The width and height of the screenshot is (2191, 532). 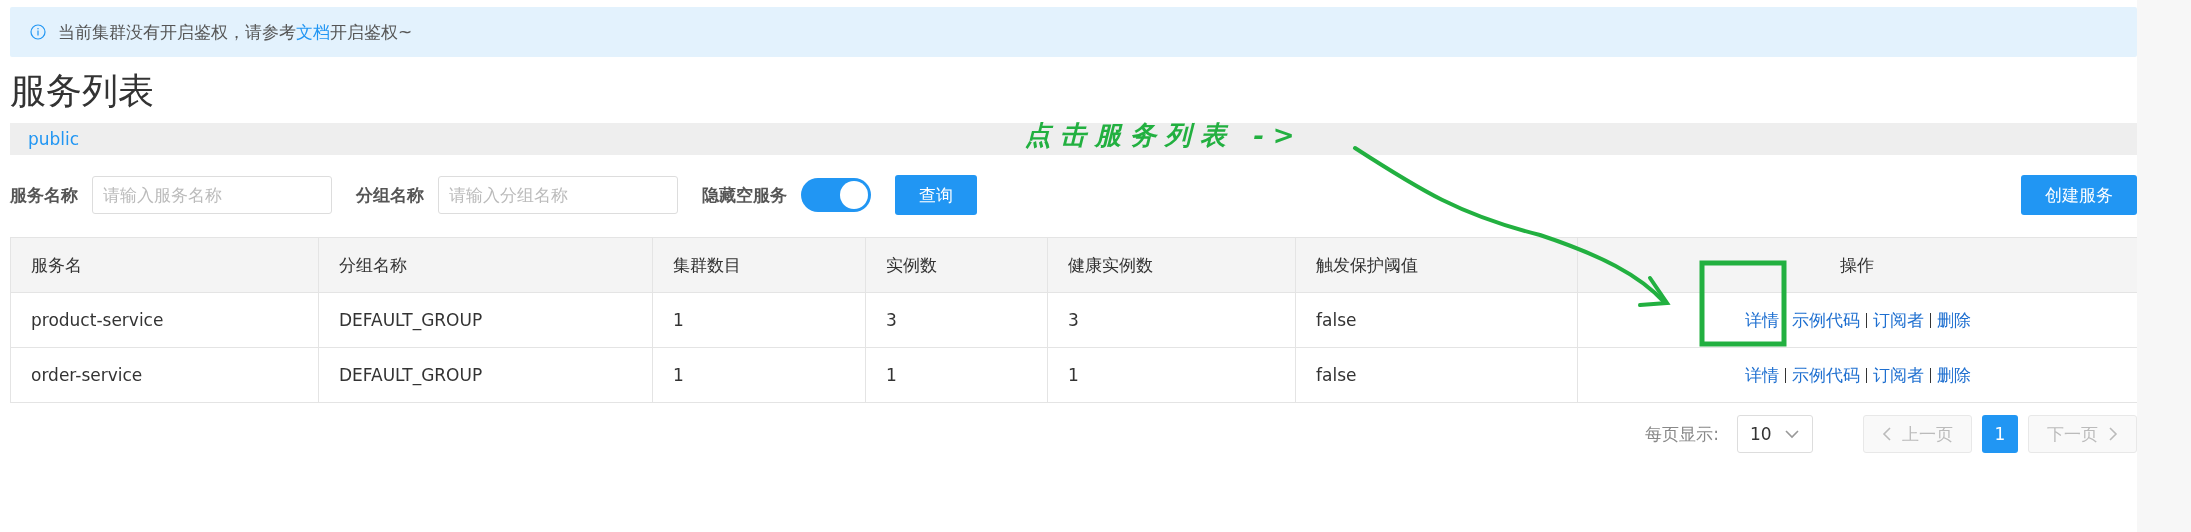 I want to click on hide-empty-switch, so click(x=836, y=195).